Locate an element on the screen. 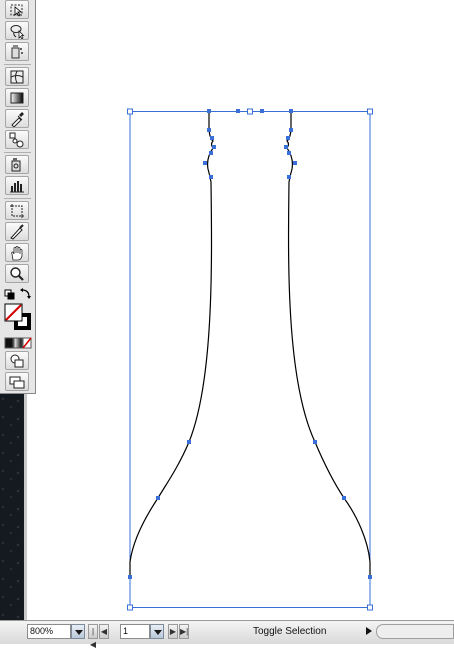 The height and width of the screenshot is (651, 454). gradient-icon is located at coordinates (17, 98).